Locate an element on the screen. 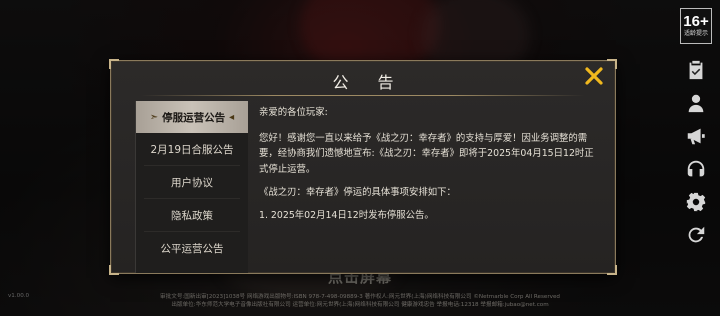 This screenshot has height=316, width=720. side-icon-bar: 16+ 适龄提示 is located at coordinates (696, 130).